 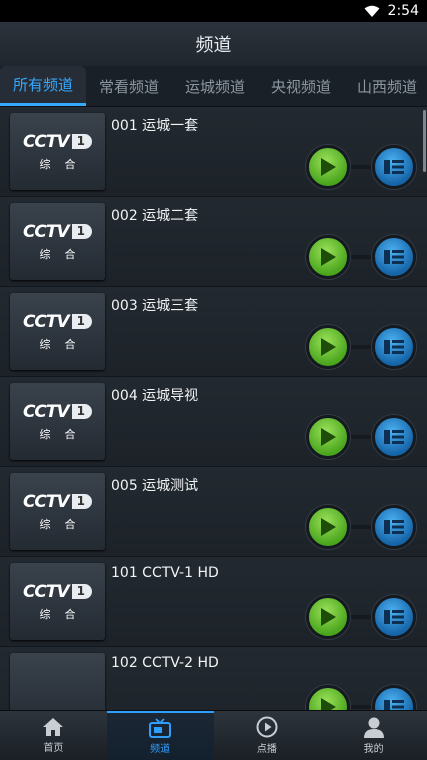 What do you see at coordinates (213, 678) in the screenshot?
I see `channel-row: 102 CCTV-2 HD` at bounding box center [213, 678].